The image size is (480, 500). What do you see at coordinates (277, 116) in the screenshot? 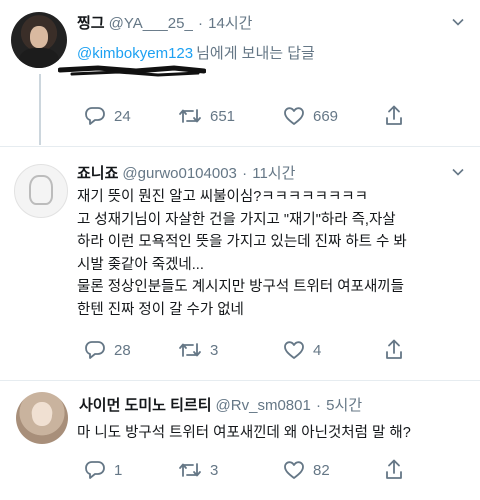
I see `tweet-actions: 24 651 669` at bounding box center [277, 116].